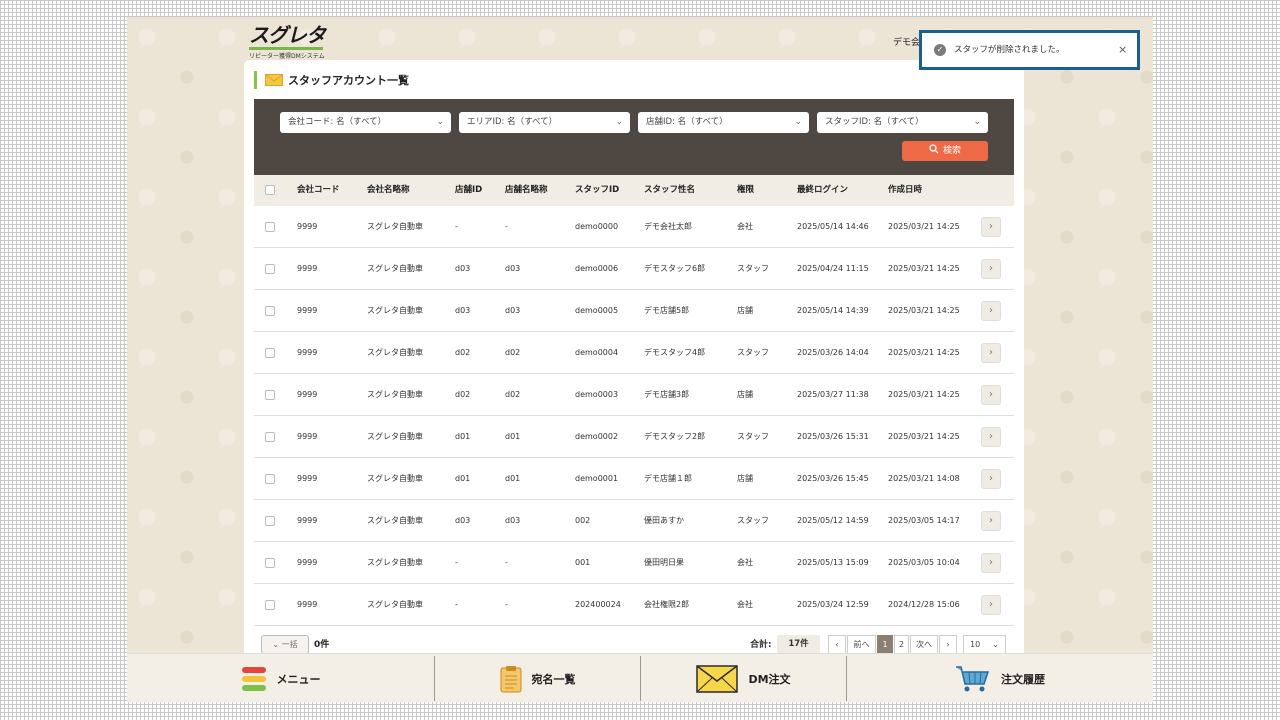 This screenshot has width=1280, height=720. I want to click on cell-store-id: d02, so click(463, 352).